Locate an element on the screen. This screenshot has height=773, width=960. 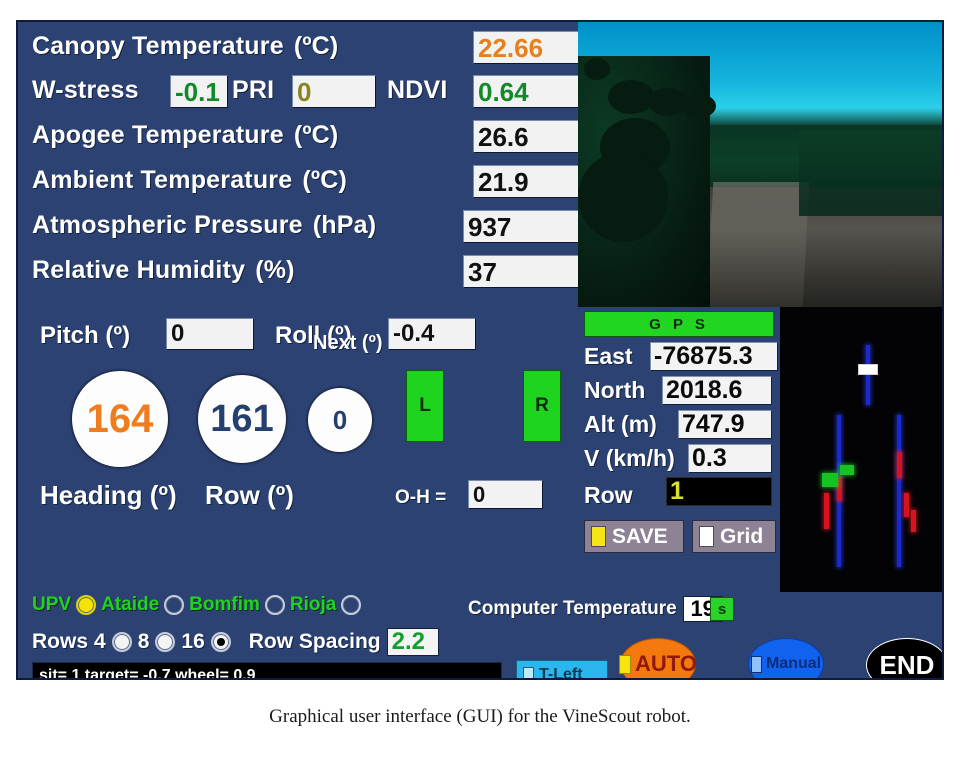
lidar-map-view is located at coordinates (861, 449).